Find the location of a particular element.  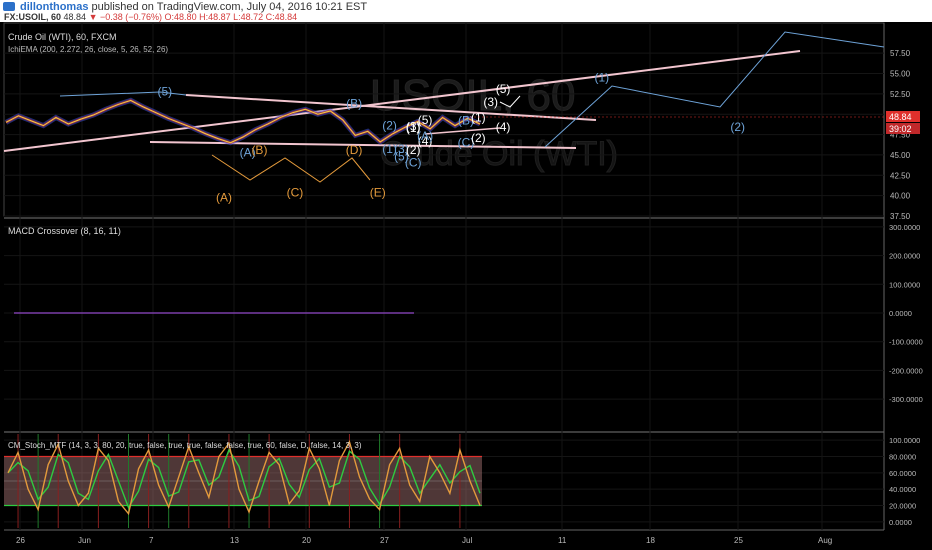

time-tick-label: 27 is located at coordinates (384, 540).